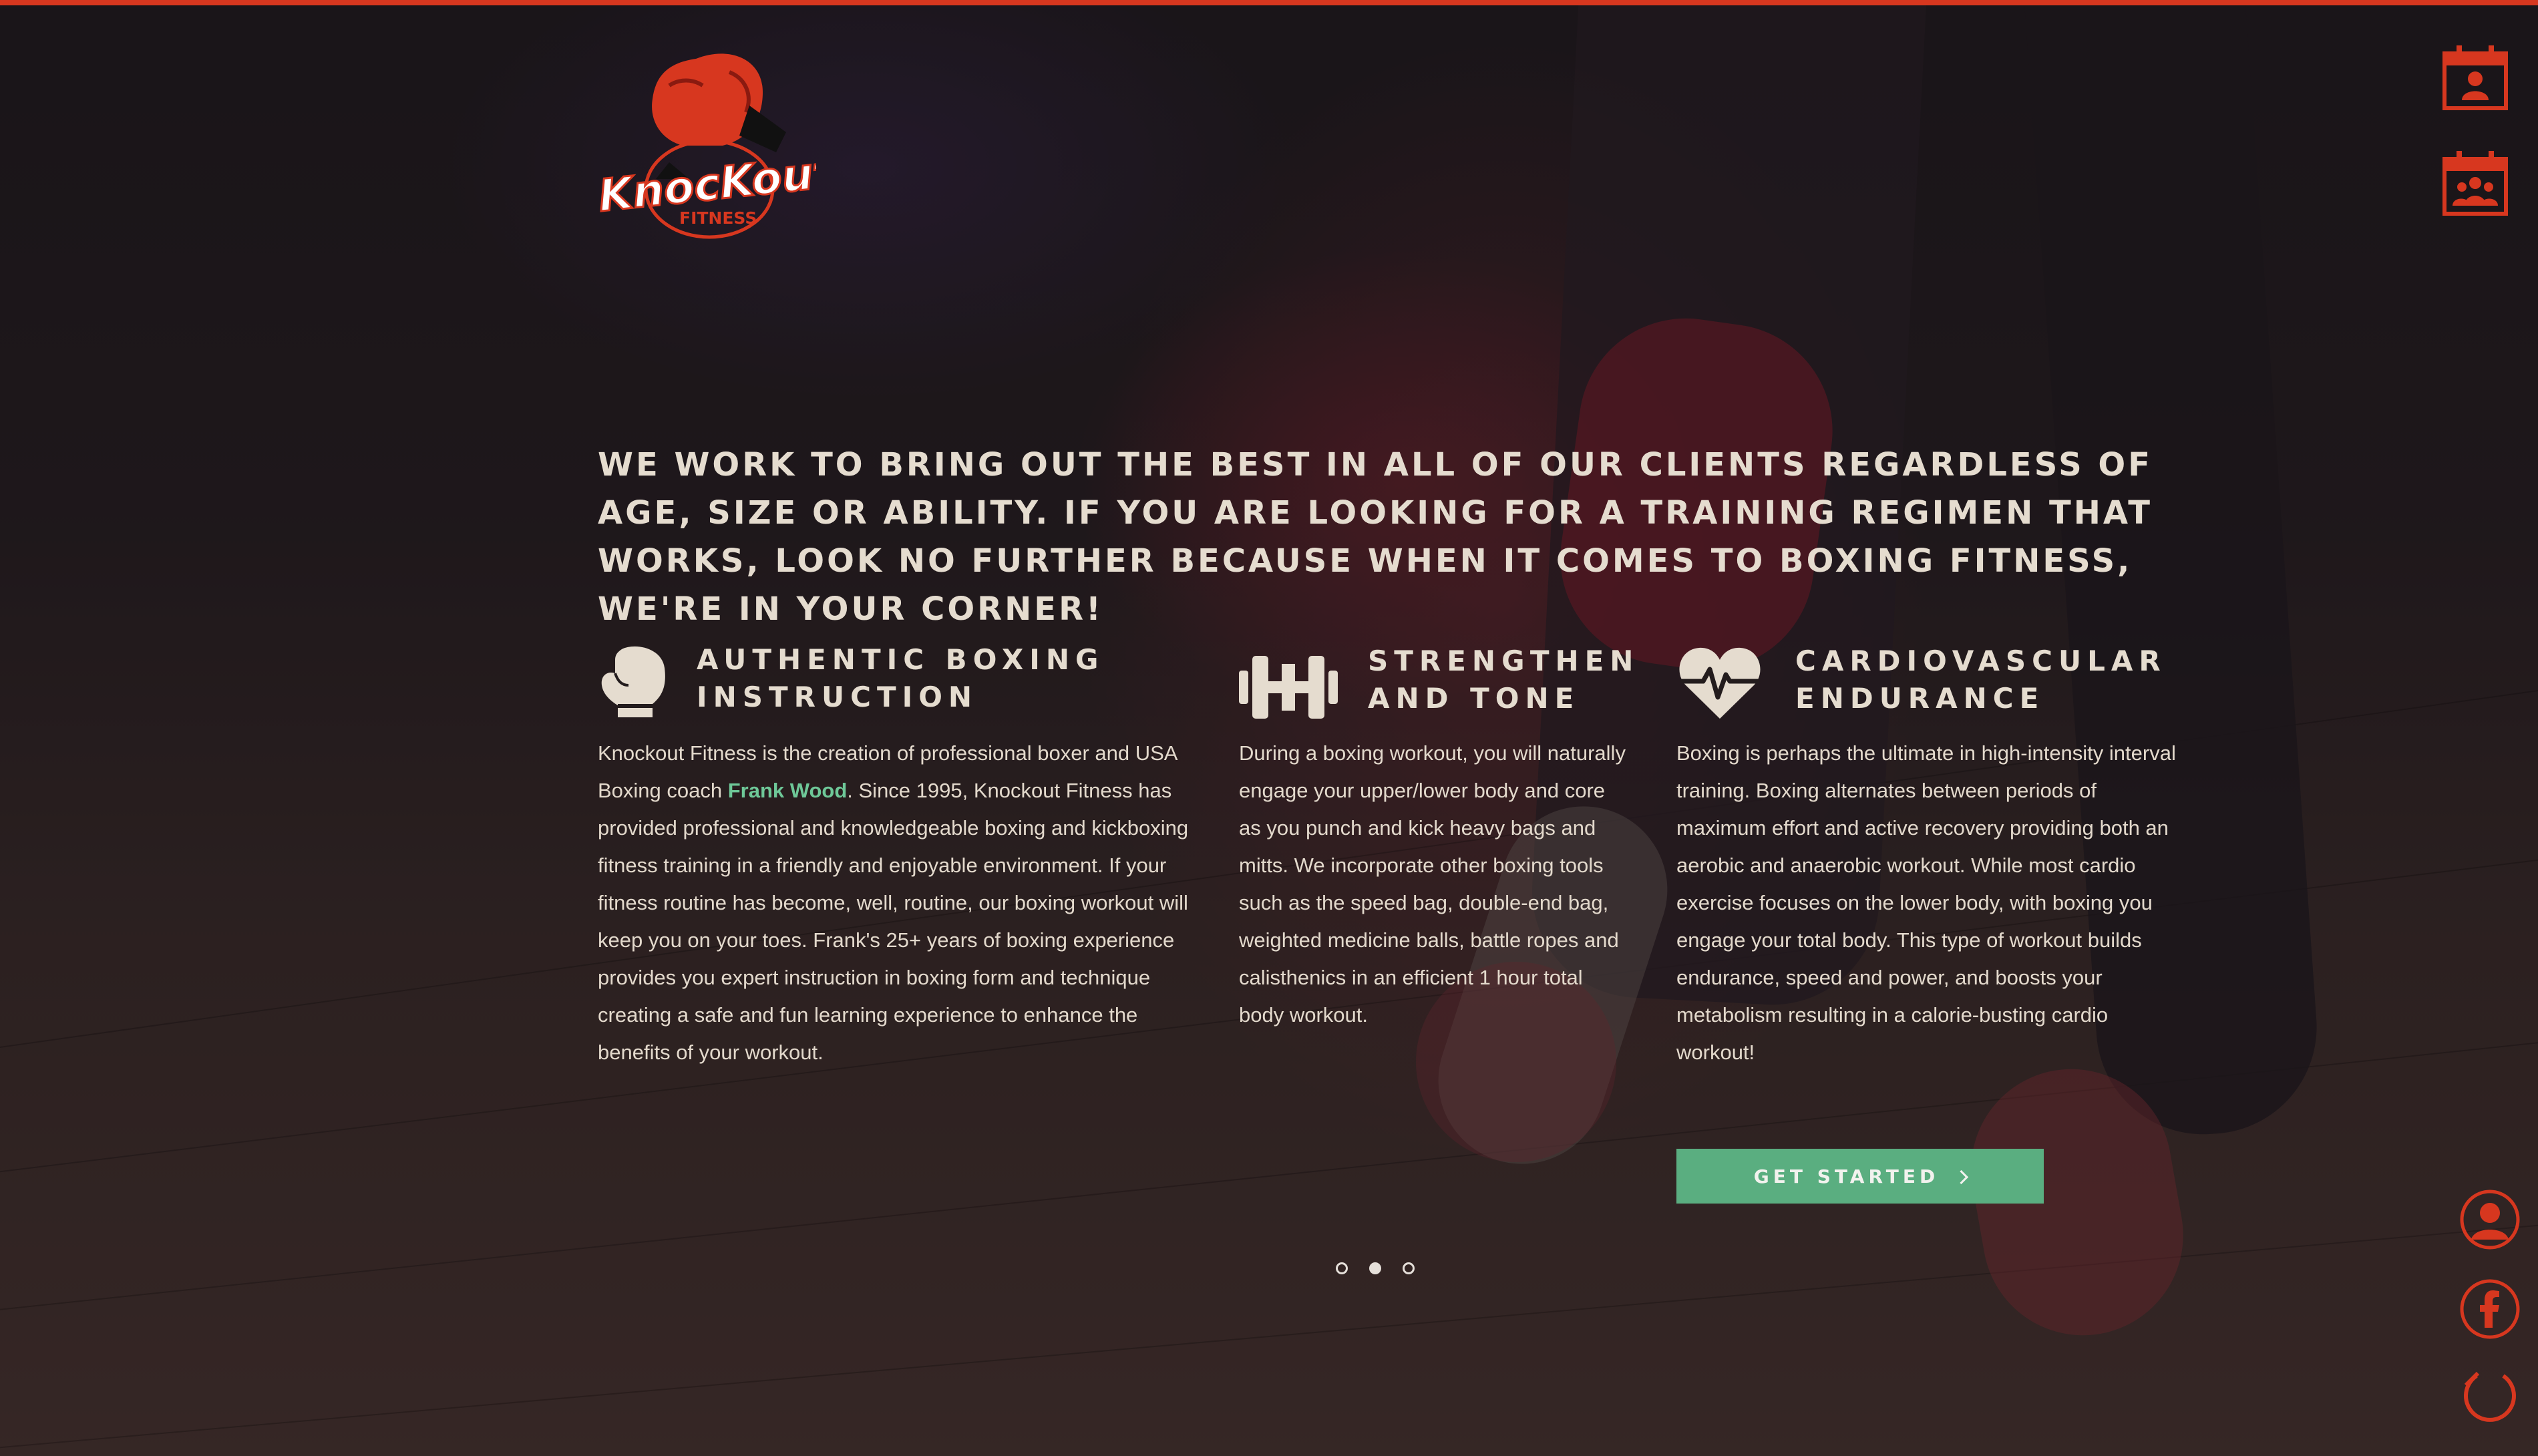  What do you see at coordinates (1504, 680) in the screenshot?
I see `feature-title: Strengthen and Tone` at bounding box center [1504, 680].